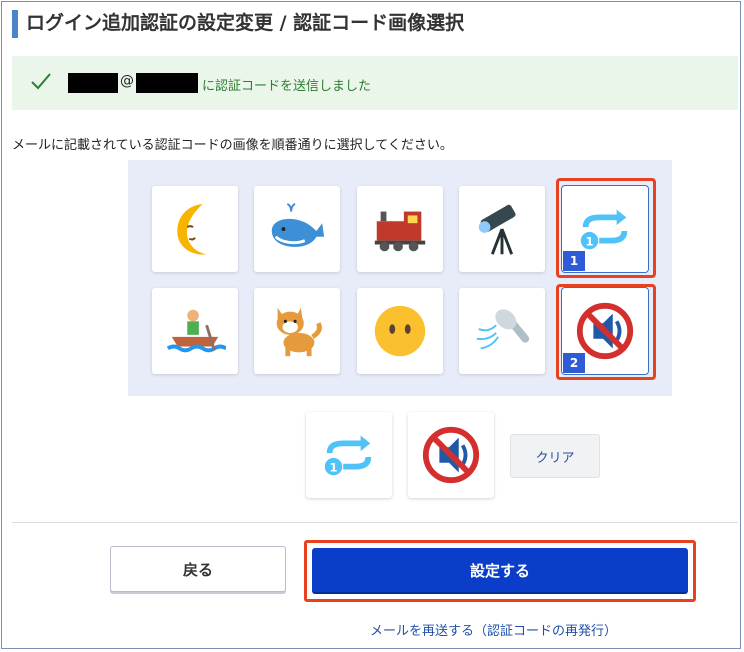 The image size is (744, 652). I want to click on tile-rowboat, so click(195, 331).